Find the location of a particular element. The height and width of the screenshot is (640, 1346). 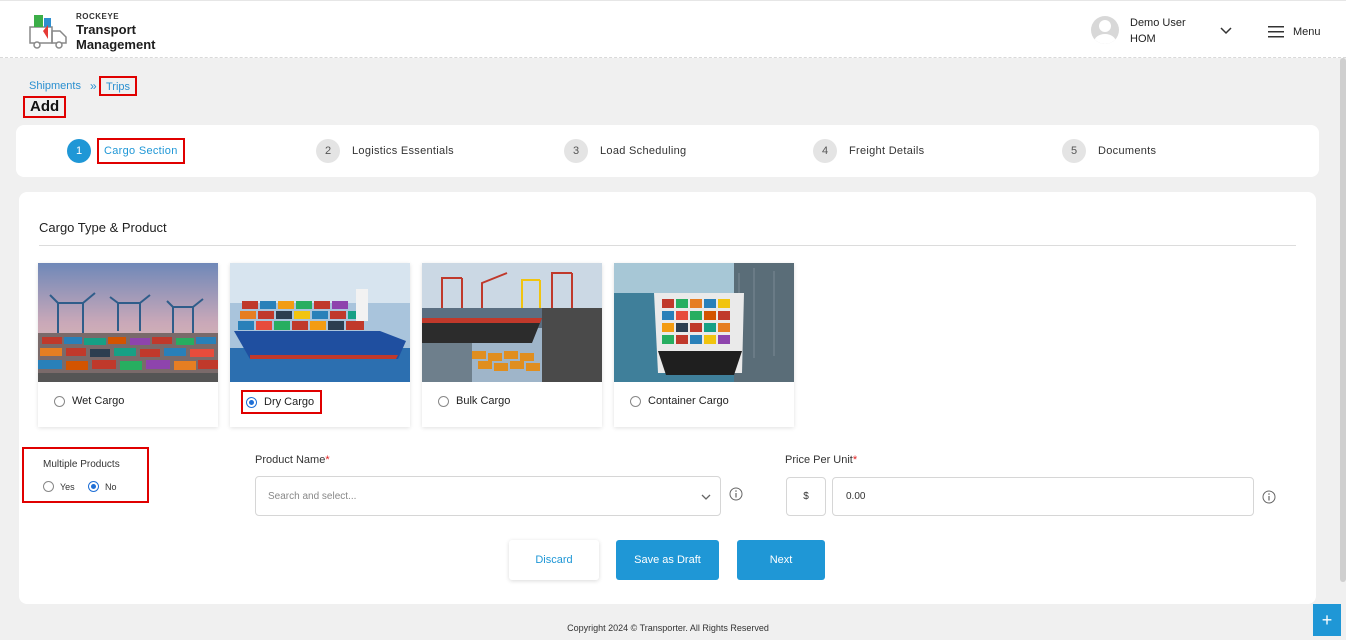

yes-label: Yes is located at coordinates (67, 486).